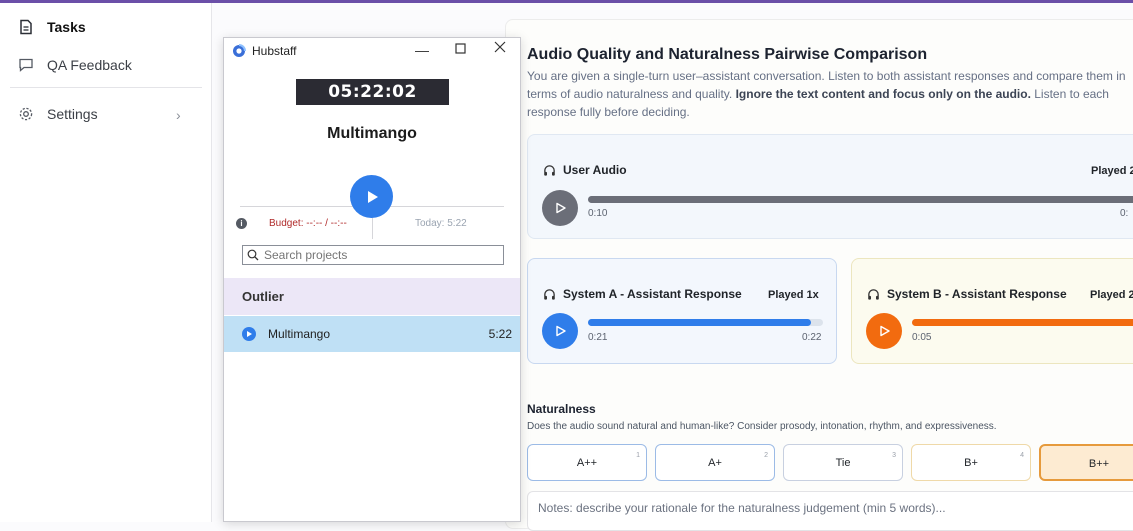 Image resolution: width=1133 pixels, height=531 pixels. Describe the element at coordinates (66, 27) in the screenshot. I see `sidebar-item-label: Tasks` at that location.